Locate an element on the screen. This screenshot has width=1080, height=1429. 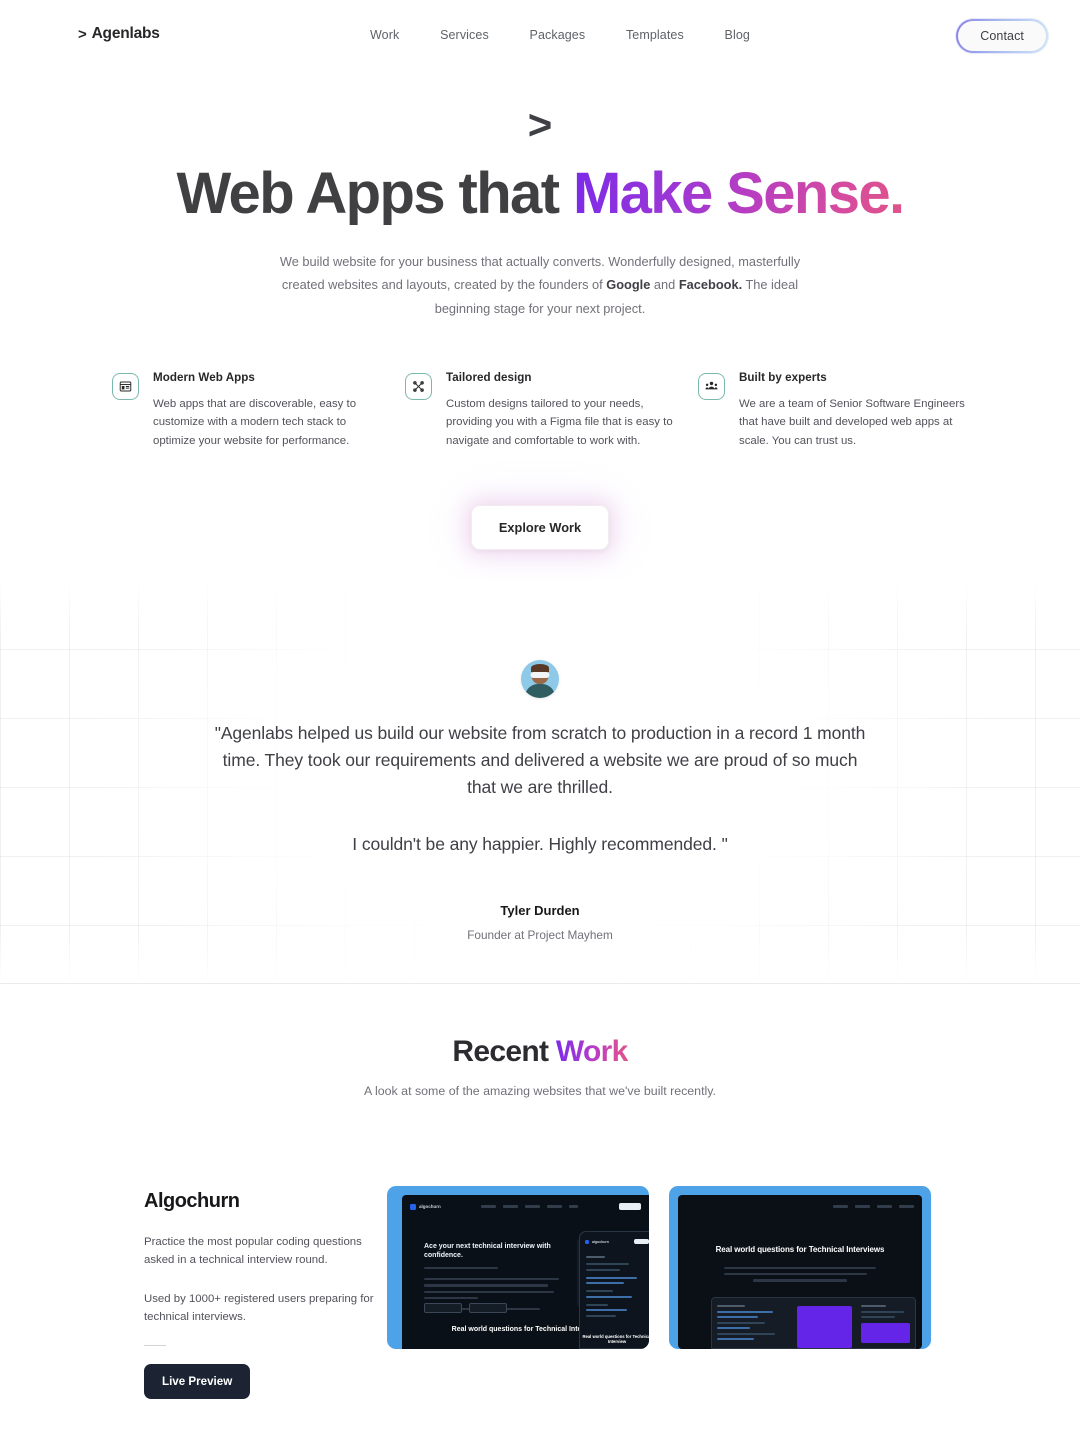
cta-section: Explore Work is located at coordinates (540, 527).